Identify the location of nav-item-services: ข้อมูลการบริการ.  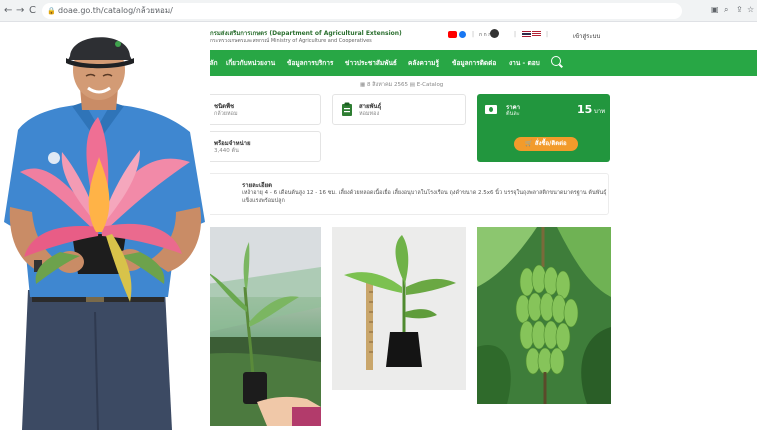
(310, 63).